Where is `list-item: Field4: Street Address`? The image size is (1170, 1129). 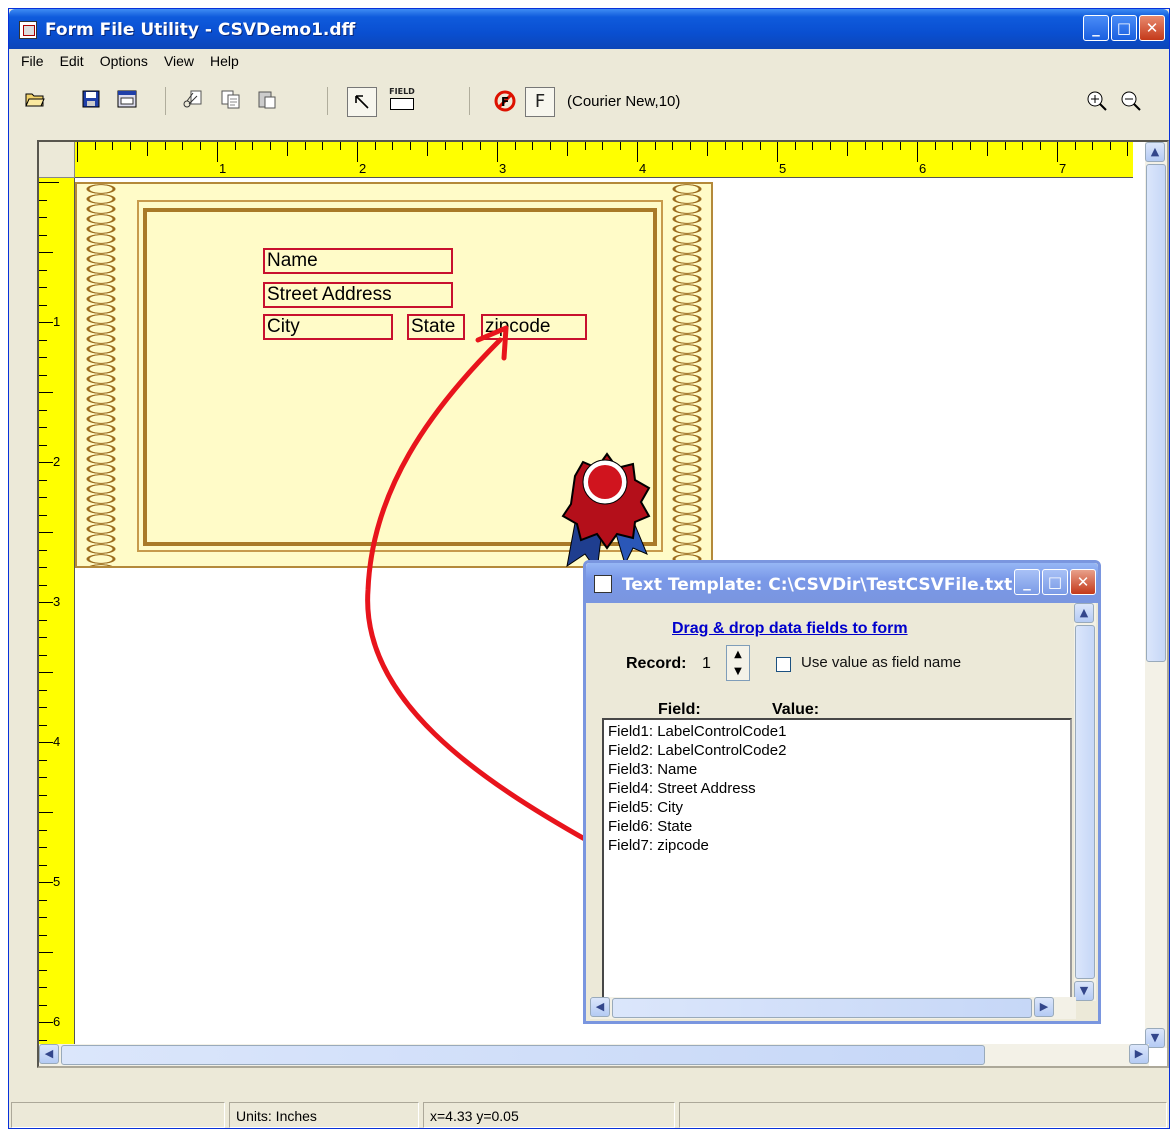 list-item: Field4: Street Address is located at coordinates (682, 788).